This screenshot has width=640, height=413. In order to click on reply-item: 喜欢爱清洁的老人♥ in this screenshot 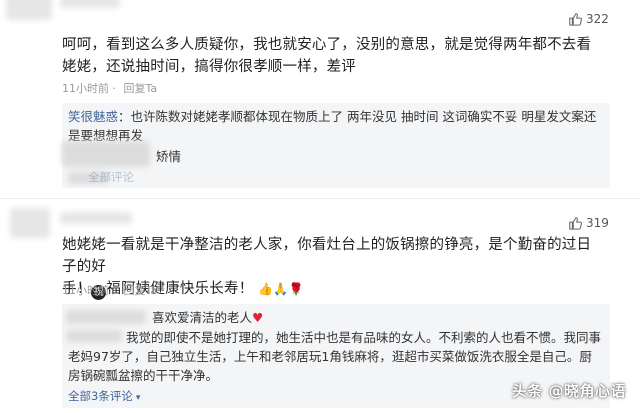, I will do `click(207, 317)`.